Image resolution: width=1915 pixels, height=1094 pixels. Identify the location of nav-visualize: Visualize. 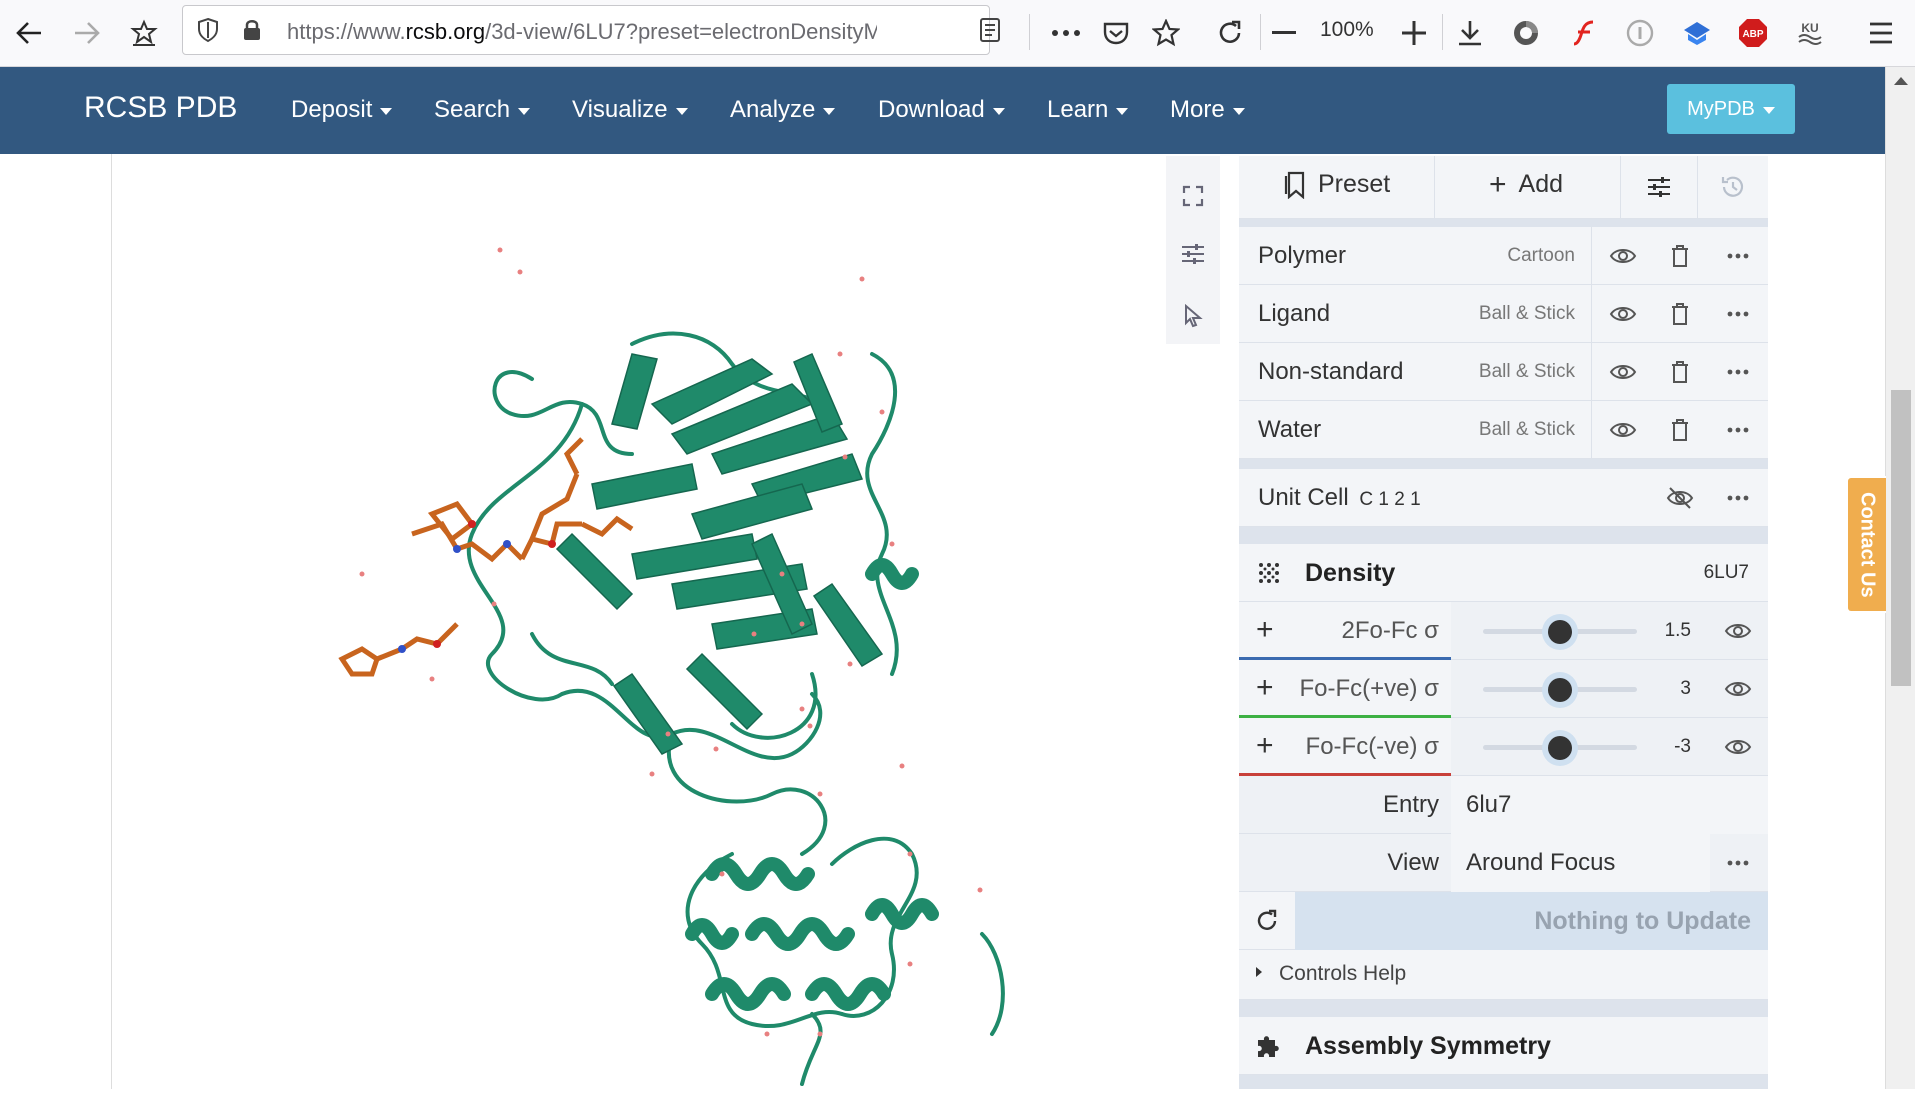
(630, 110).